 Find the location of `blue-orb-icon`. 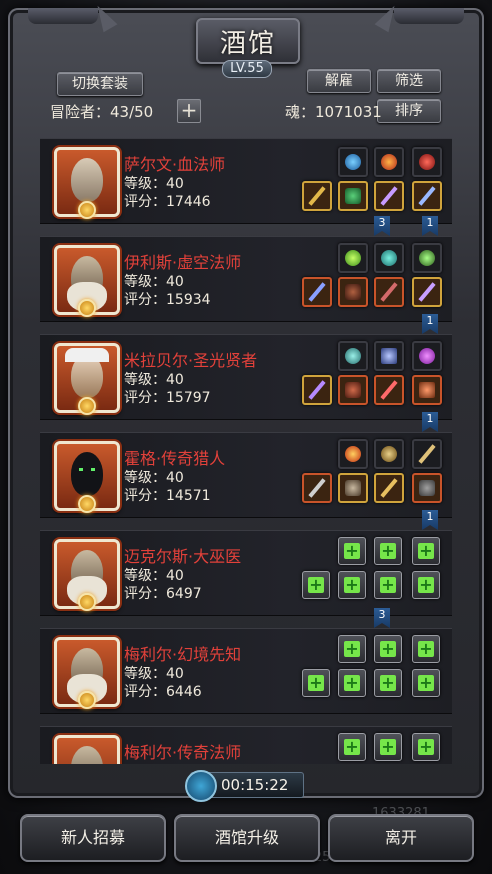

blue-orb-icon is located at coordinates (353, 162).